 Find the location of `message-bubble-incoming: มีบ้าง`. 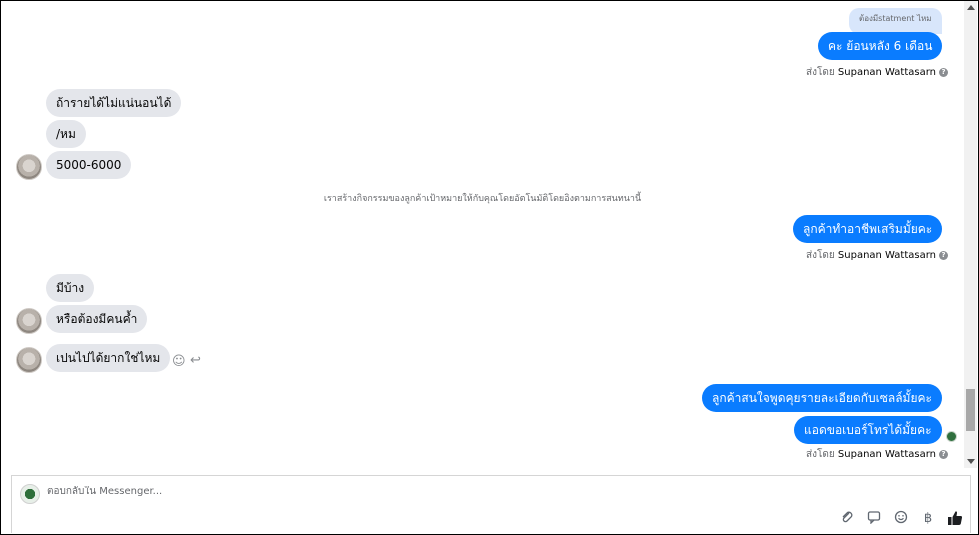

message-bubble-incoming: มีบ้าง is located at coordinates (70, 288).